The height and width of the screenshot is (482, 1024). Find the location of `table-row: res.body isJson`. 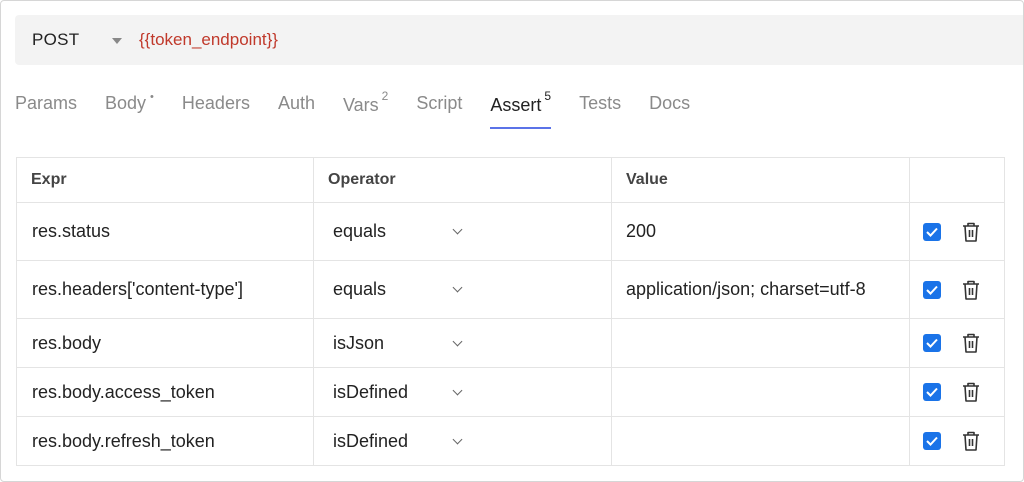

table-row: res.body isJson is located at coordinates (510, 343).